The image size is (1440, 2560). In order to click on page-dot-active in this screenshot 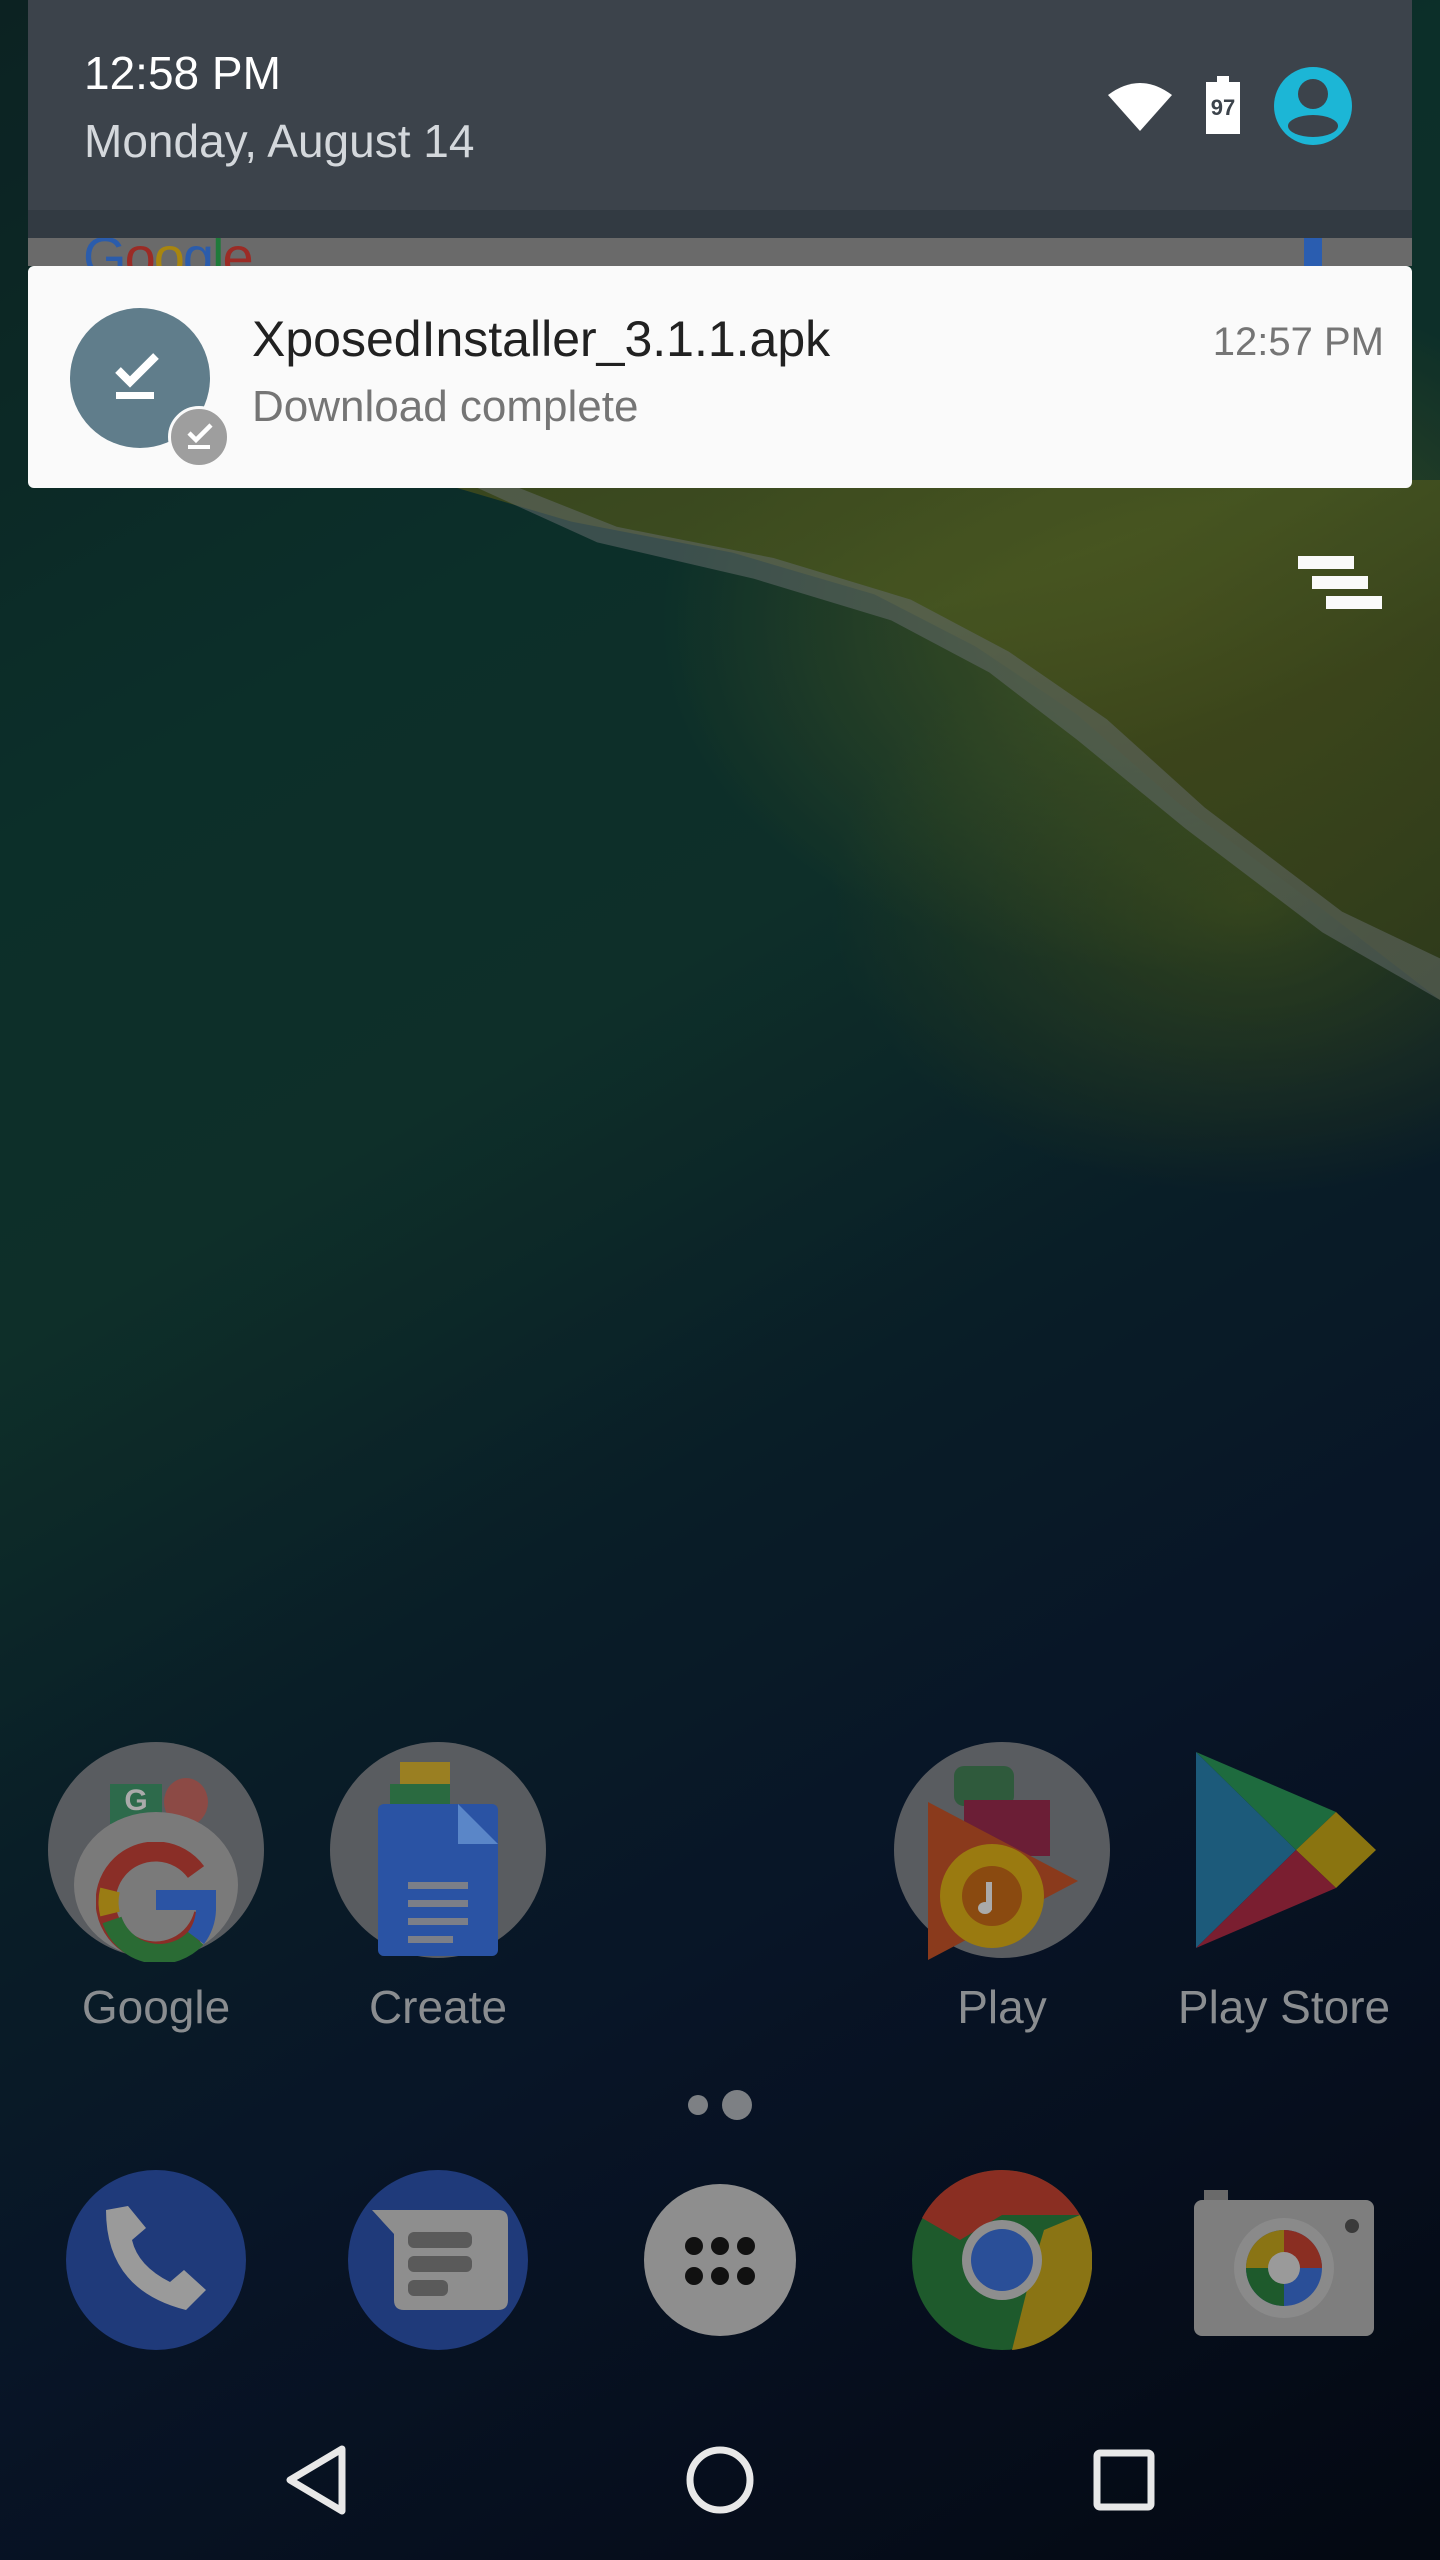, I will do `click(737, 2105)`.